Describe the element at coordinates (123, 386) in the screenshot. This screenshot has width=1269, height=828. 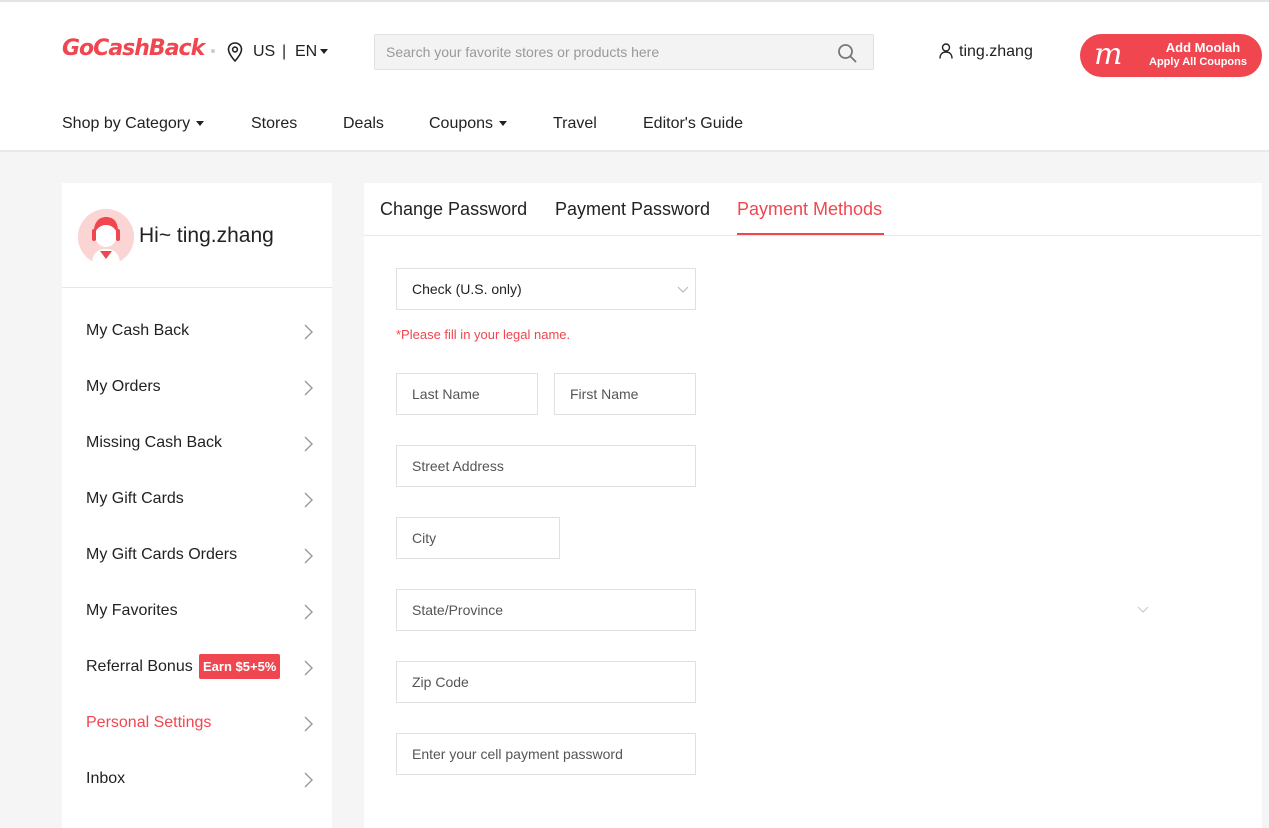
I see `sidebar-item-label: My Orders` at that location.